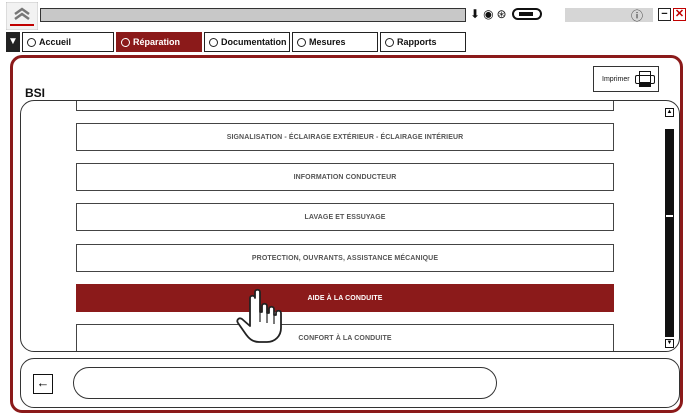  What do you see at coordinates (345, 106) in the screenshot?
I see `list-item-partial` at bounding box center [345, 106].